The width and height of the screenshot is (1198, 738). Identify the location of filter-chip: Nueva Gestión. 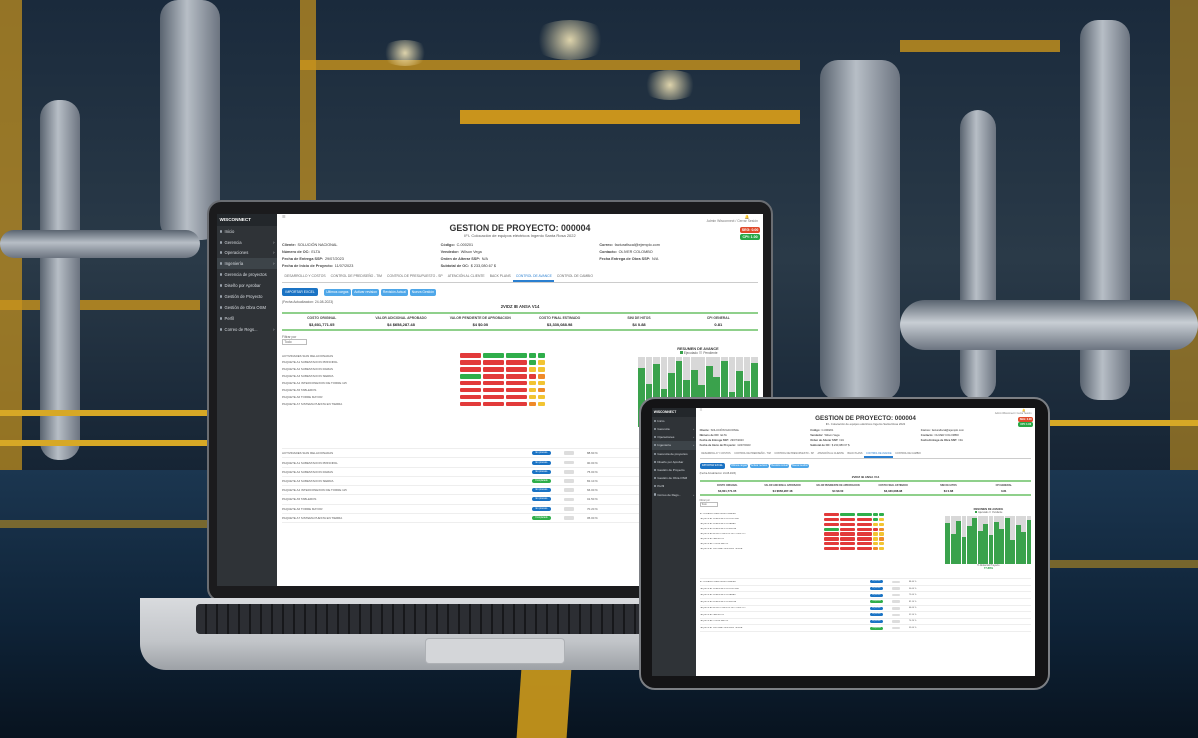
(423, 292).